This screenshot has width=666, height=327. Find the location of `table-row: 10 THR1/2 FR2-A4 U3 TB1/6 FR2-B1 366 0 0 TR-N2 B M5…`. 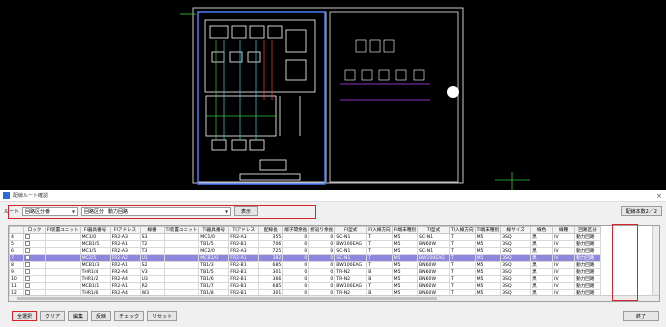

table-row: 10 THR1/2 FR2-A4 U3 TB1/6 FR2-B1 366 0 0 TR-N2 B M5… is located at coordinates (305, 279).